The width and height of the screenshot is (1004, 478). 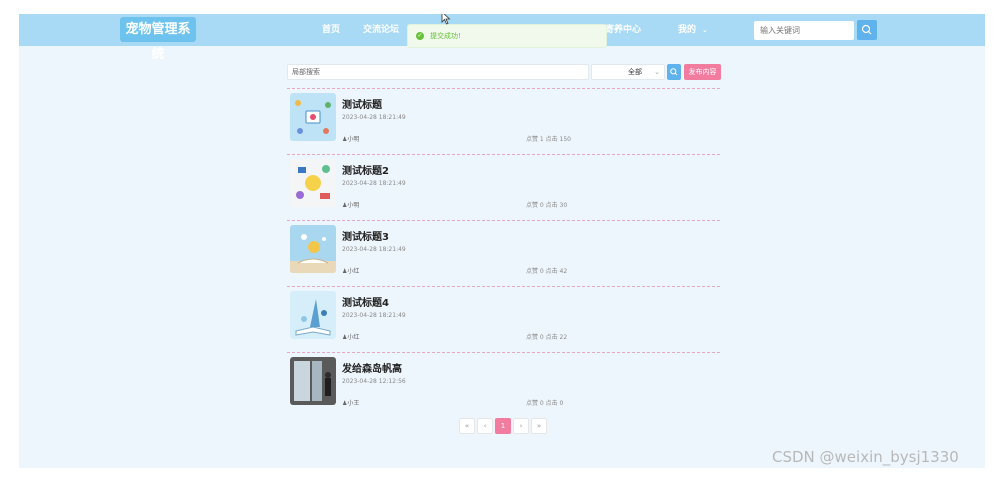 I want to click on post-author: ♟小王, so click(x=351, y=403).